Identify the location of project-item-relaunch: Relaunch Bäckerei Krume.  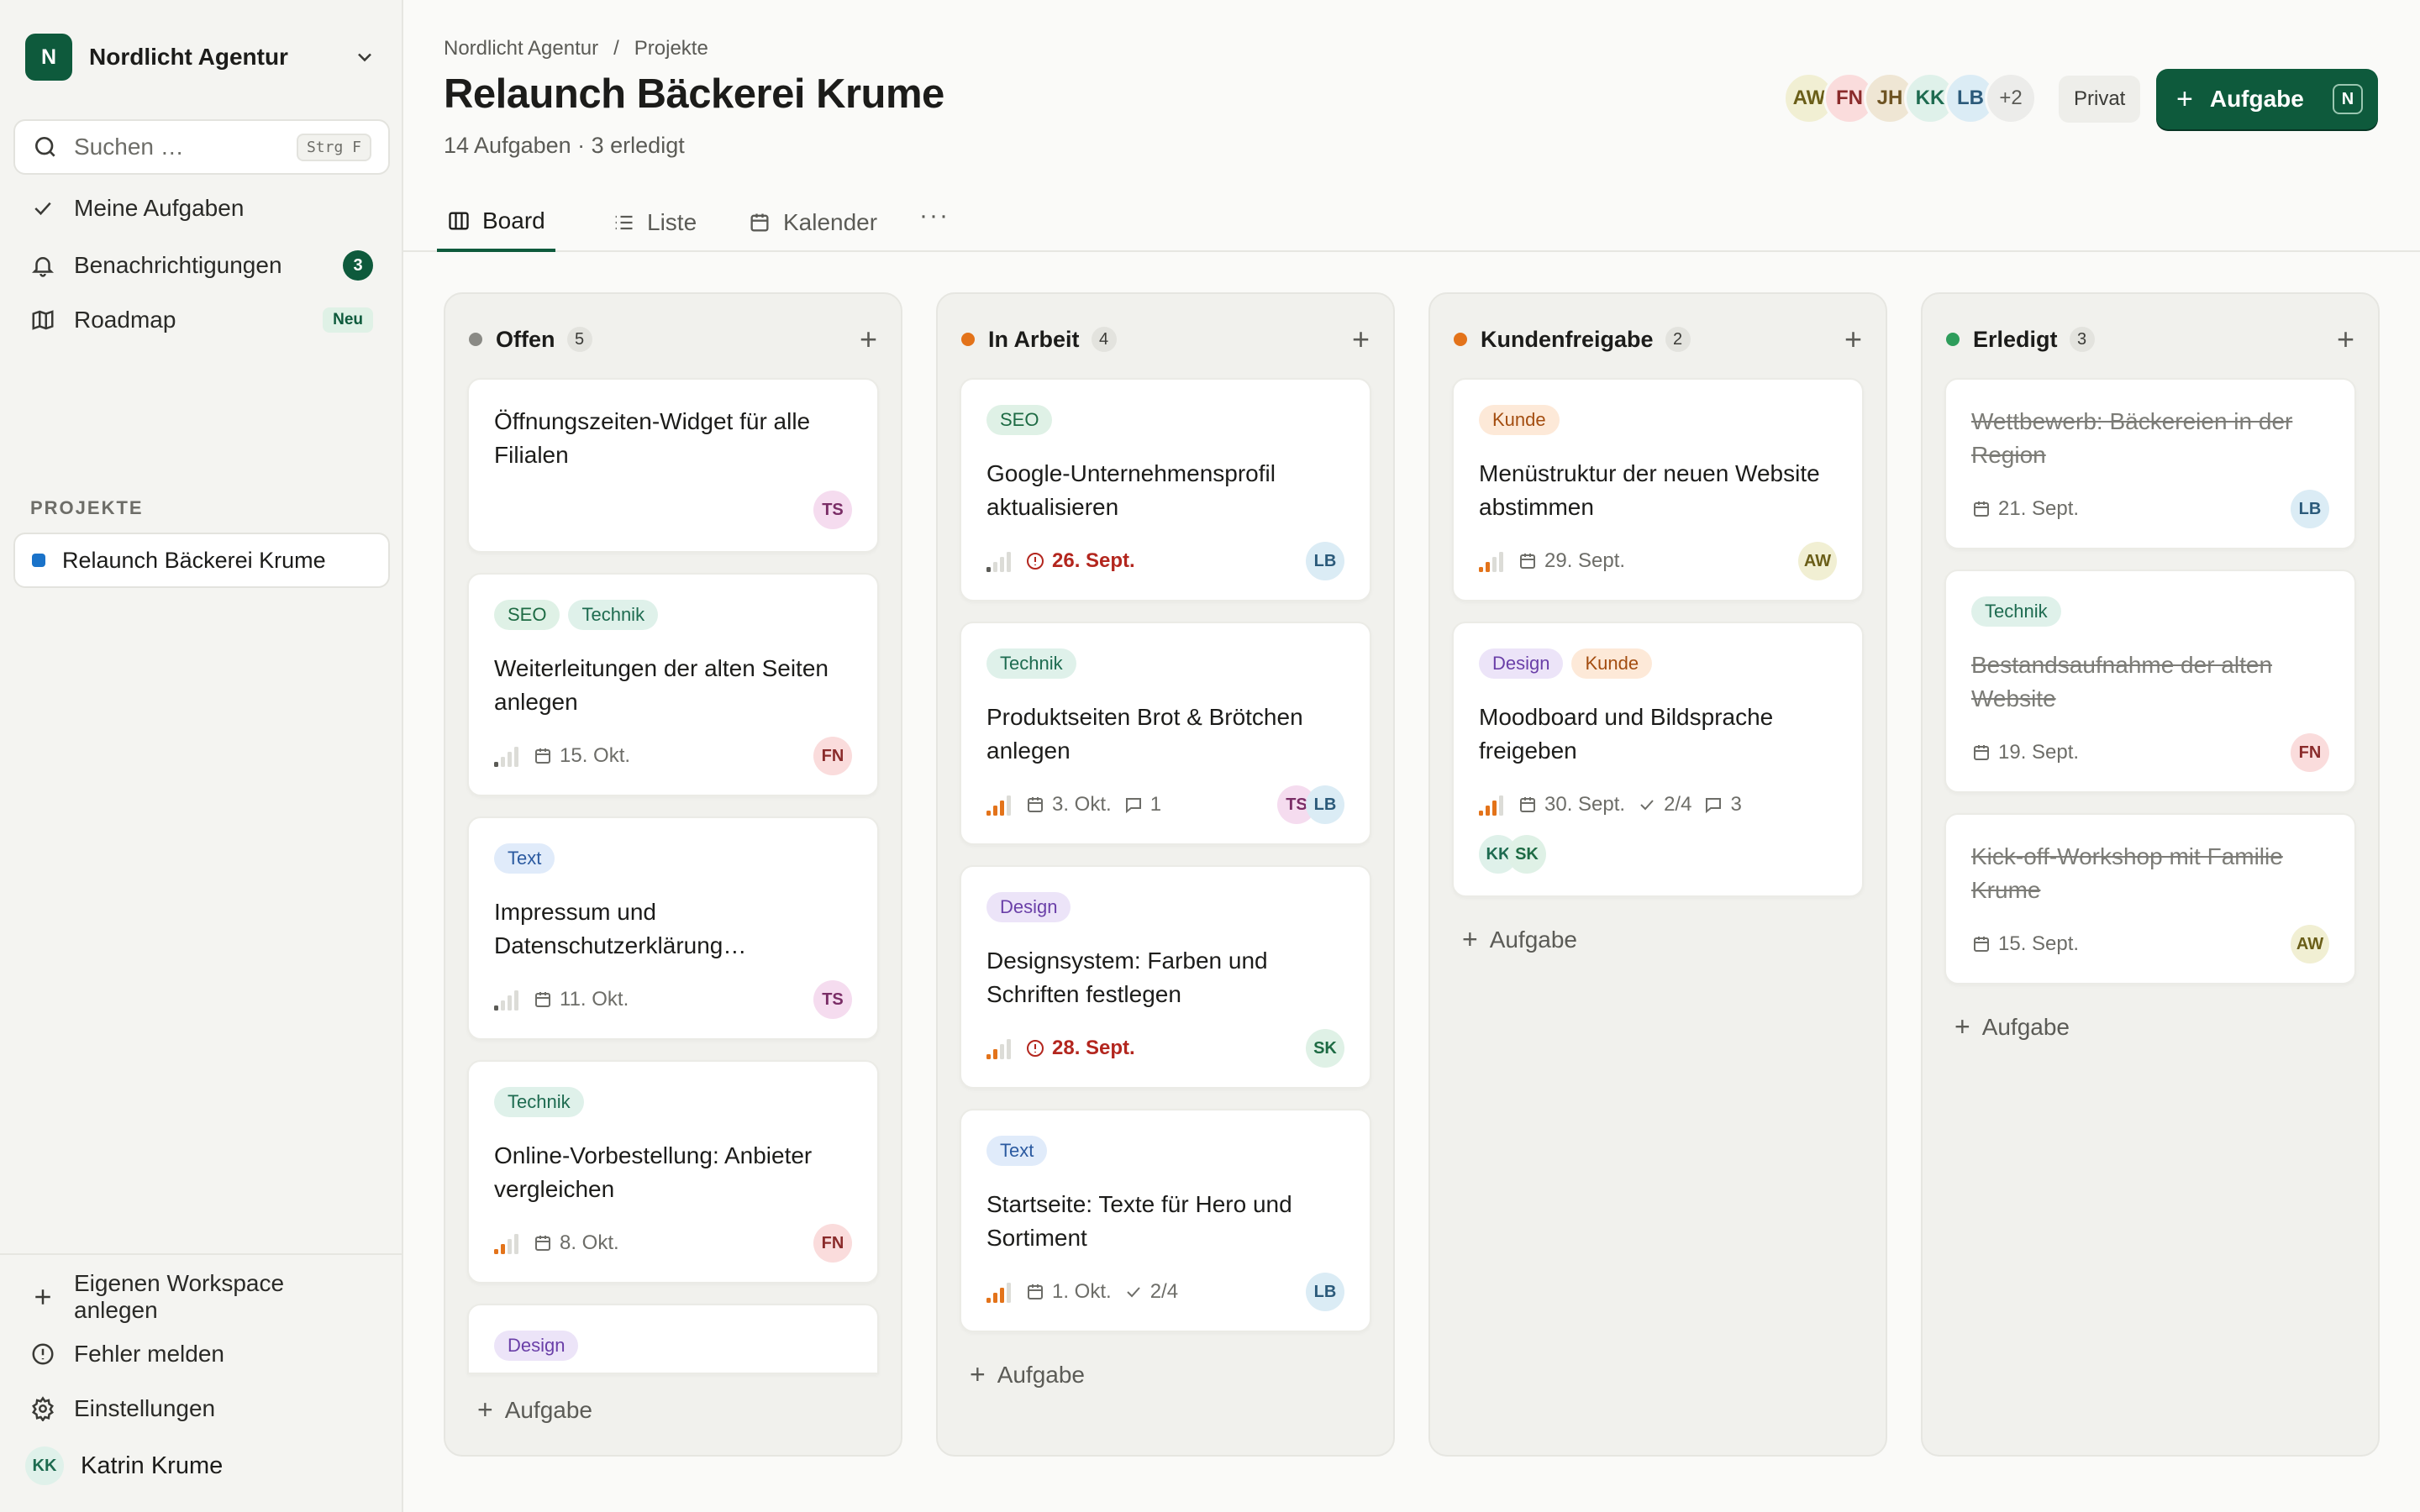
(202, 560).